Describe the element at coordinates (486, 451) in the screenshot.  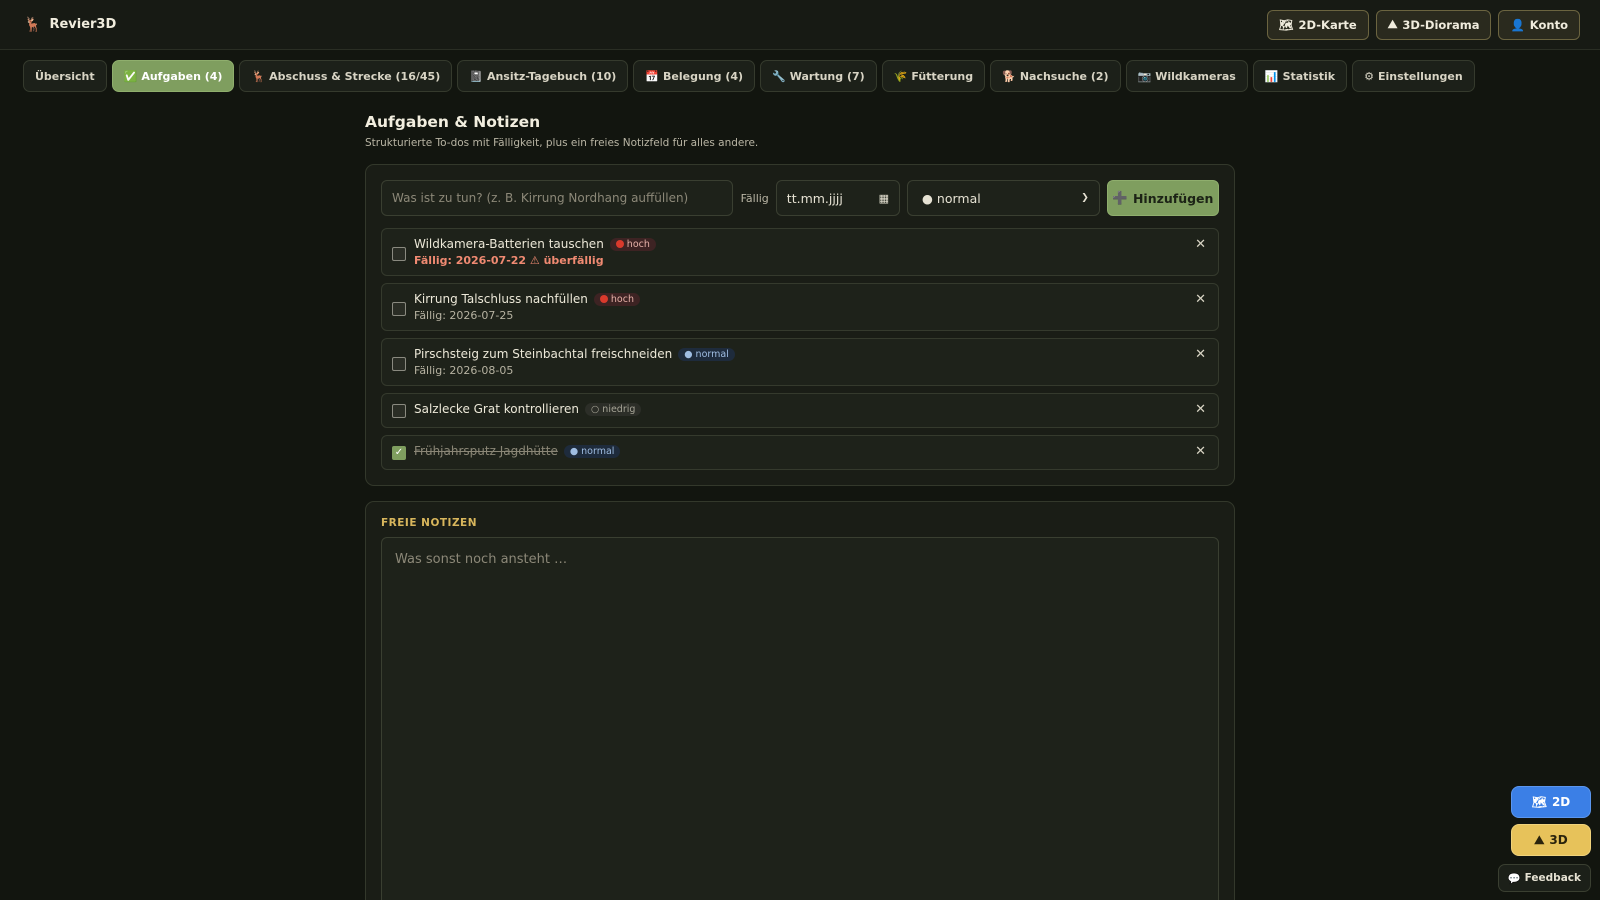
I see `task-title: Frühjahrsputz Jagdhütte` at that location.